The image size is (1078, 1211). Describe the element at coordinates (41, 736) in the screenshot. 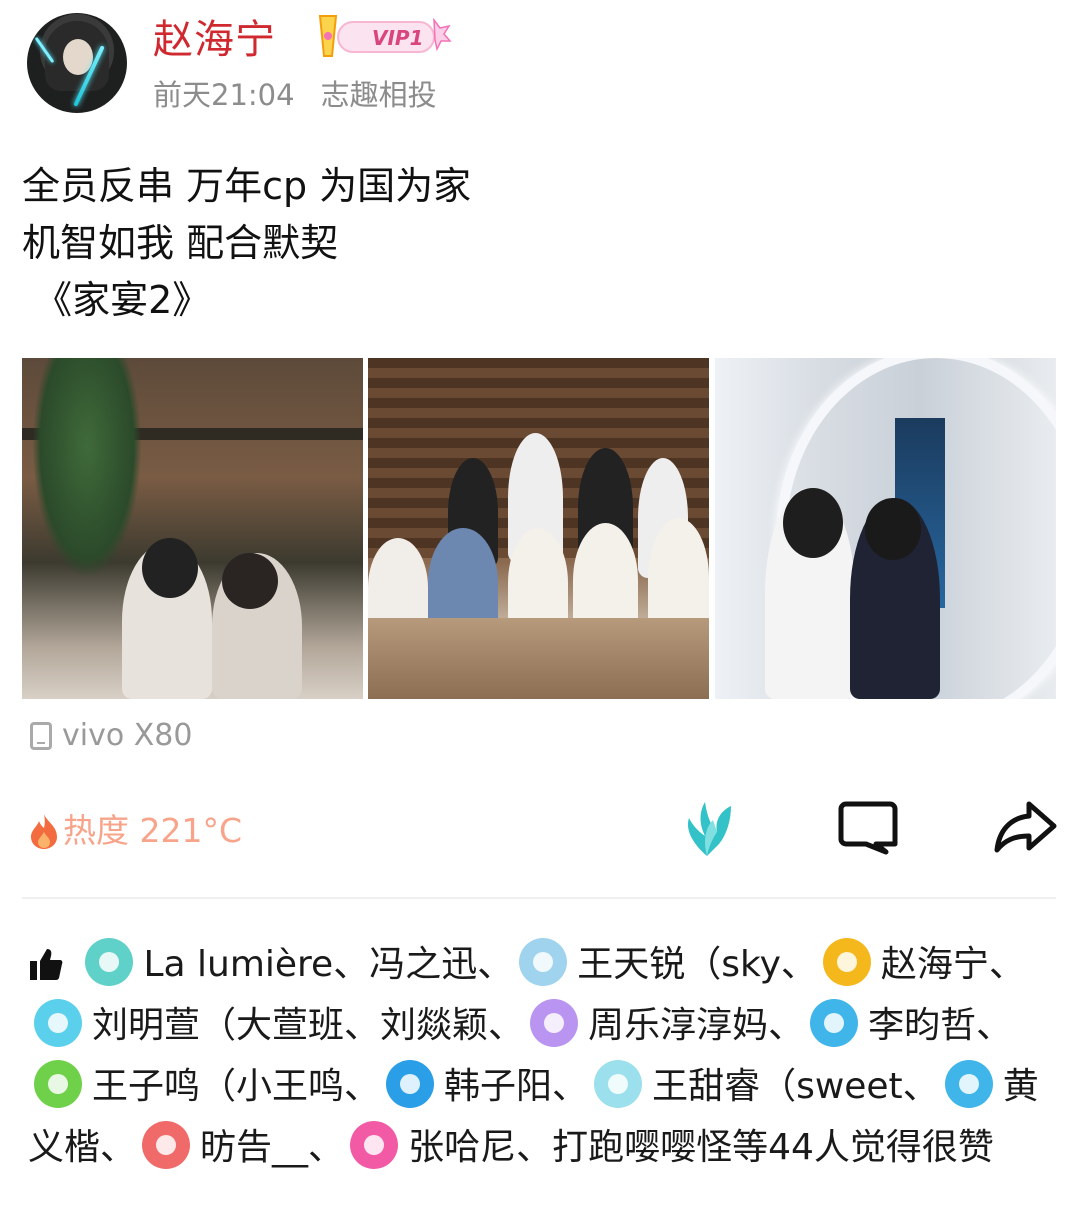

I see `phone-icon` at that location.